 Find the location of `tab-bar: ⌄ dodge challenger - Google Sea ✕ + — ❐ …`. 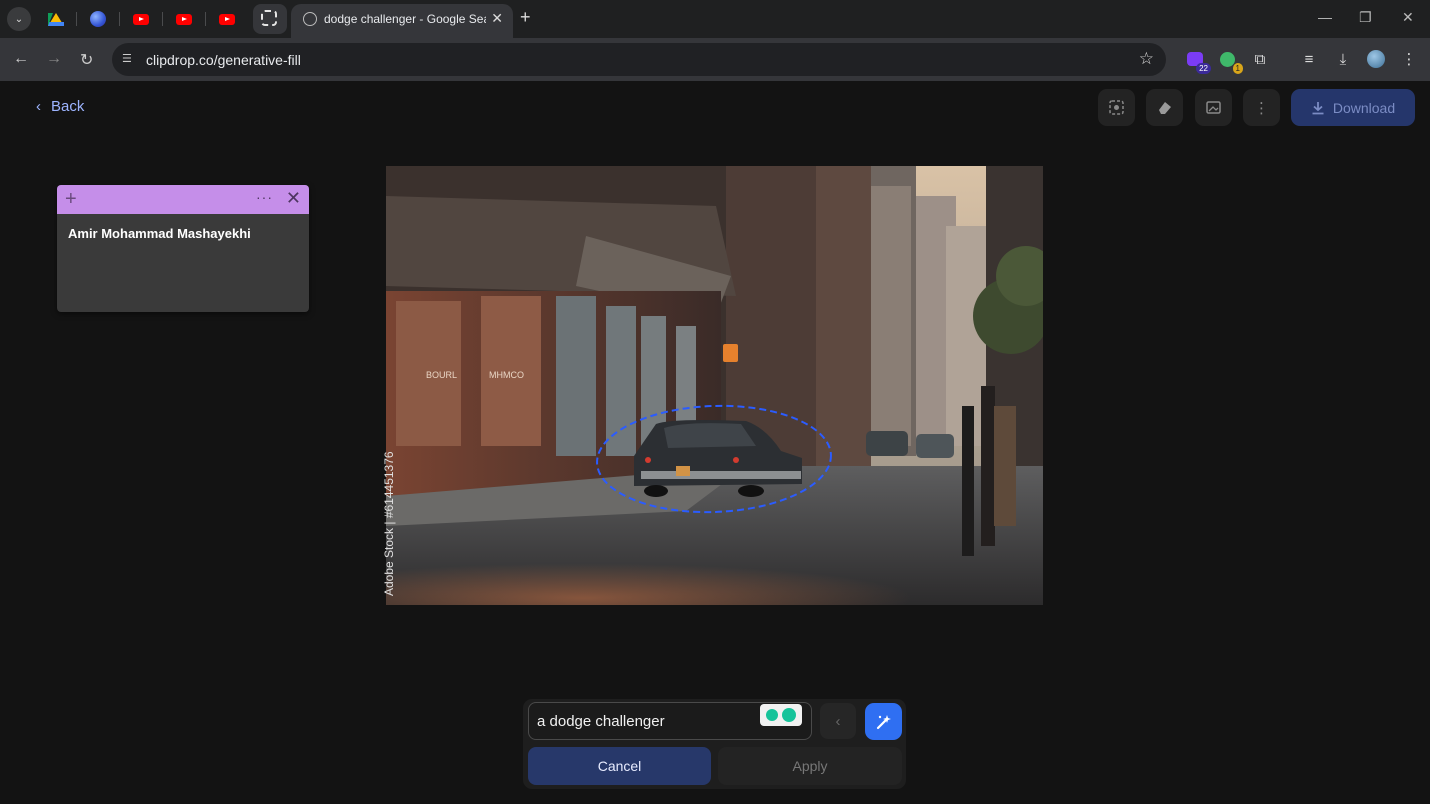

tab-bar: ⌄ dodge challenger - Google Sea ✕ + — ❐ … is located at coordinates (715, 19).